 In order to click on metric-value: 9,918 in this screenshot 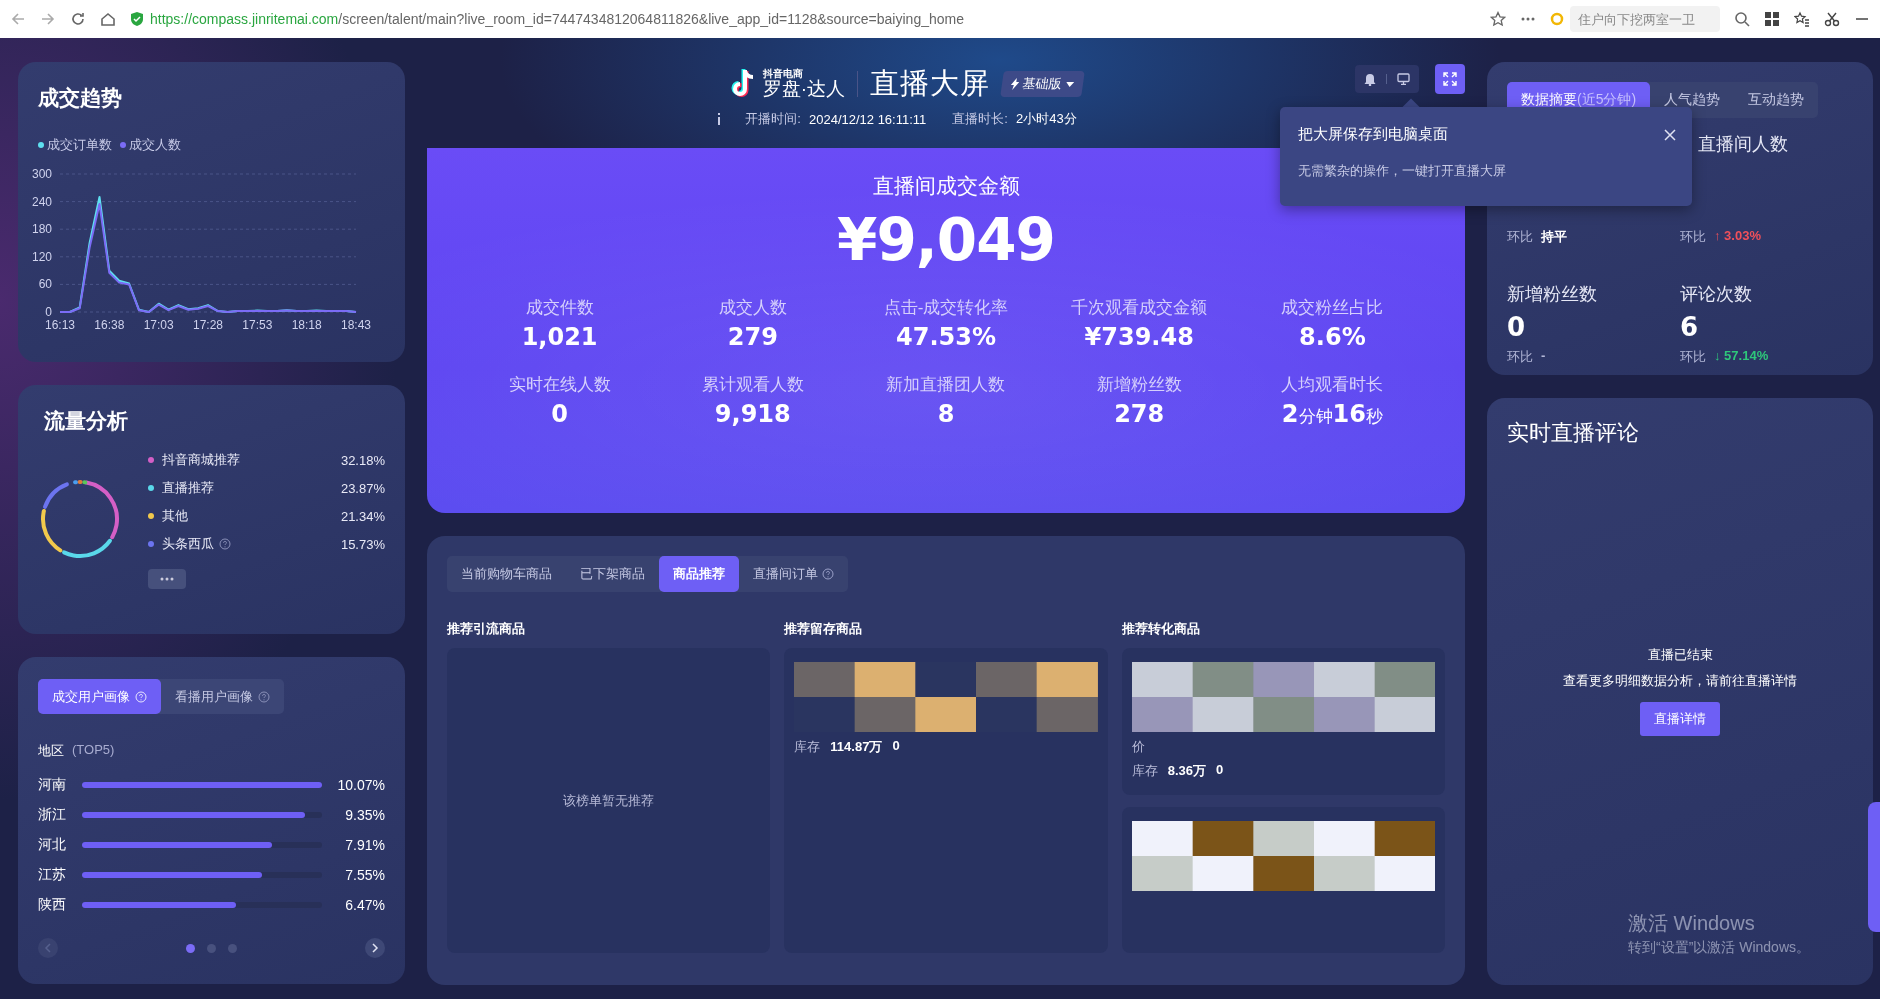, I will do `click(752, 414)`.